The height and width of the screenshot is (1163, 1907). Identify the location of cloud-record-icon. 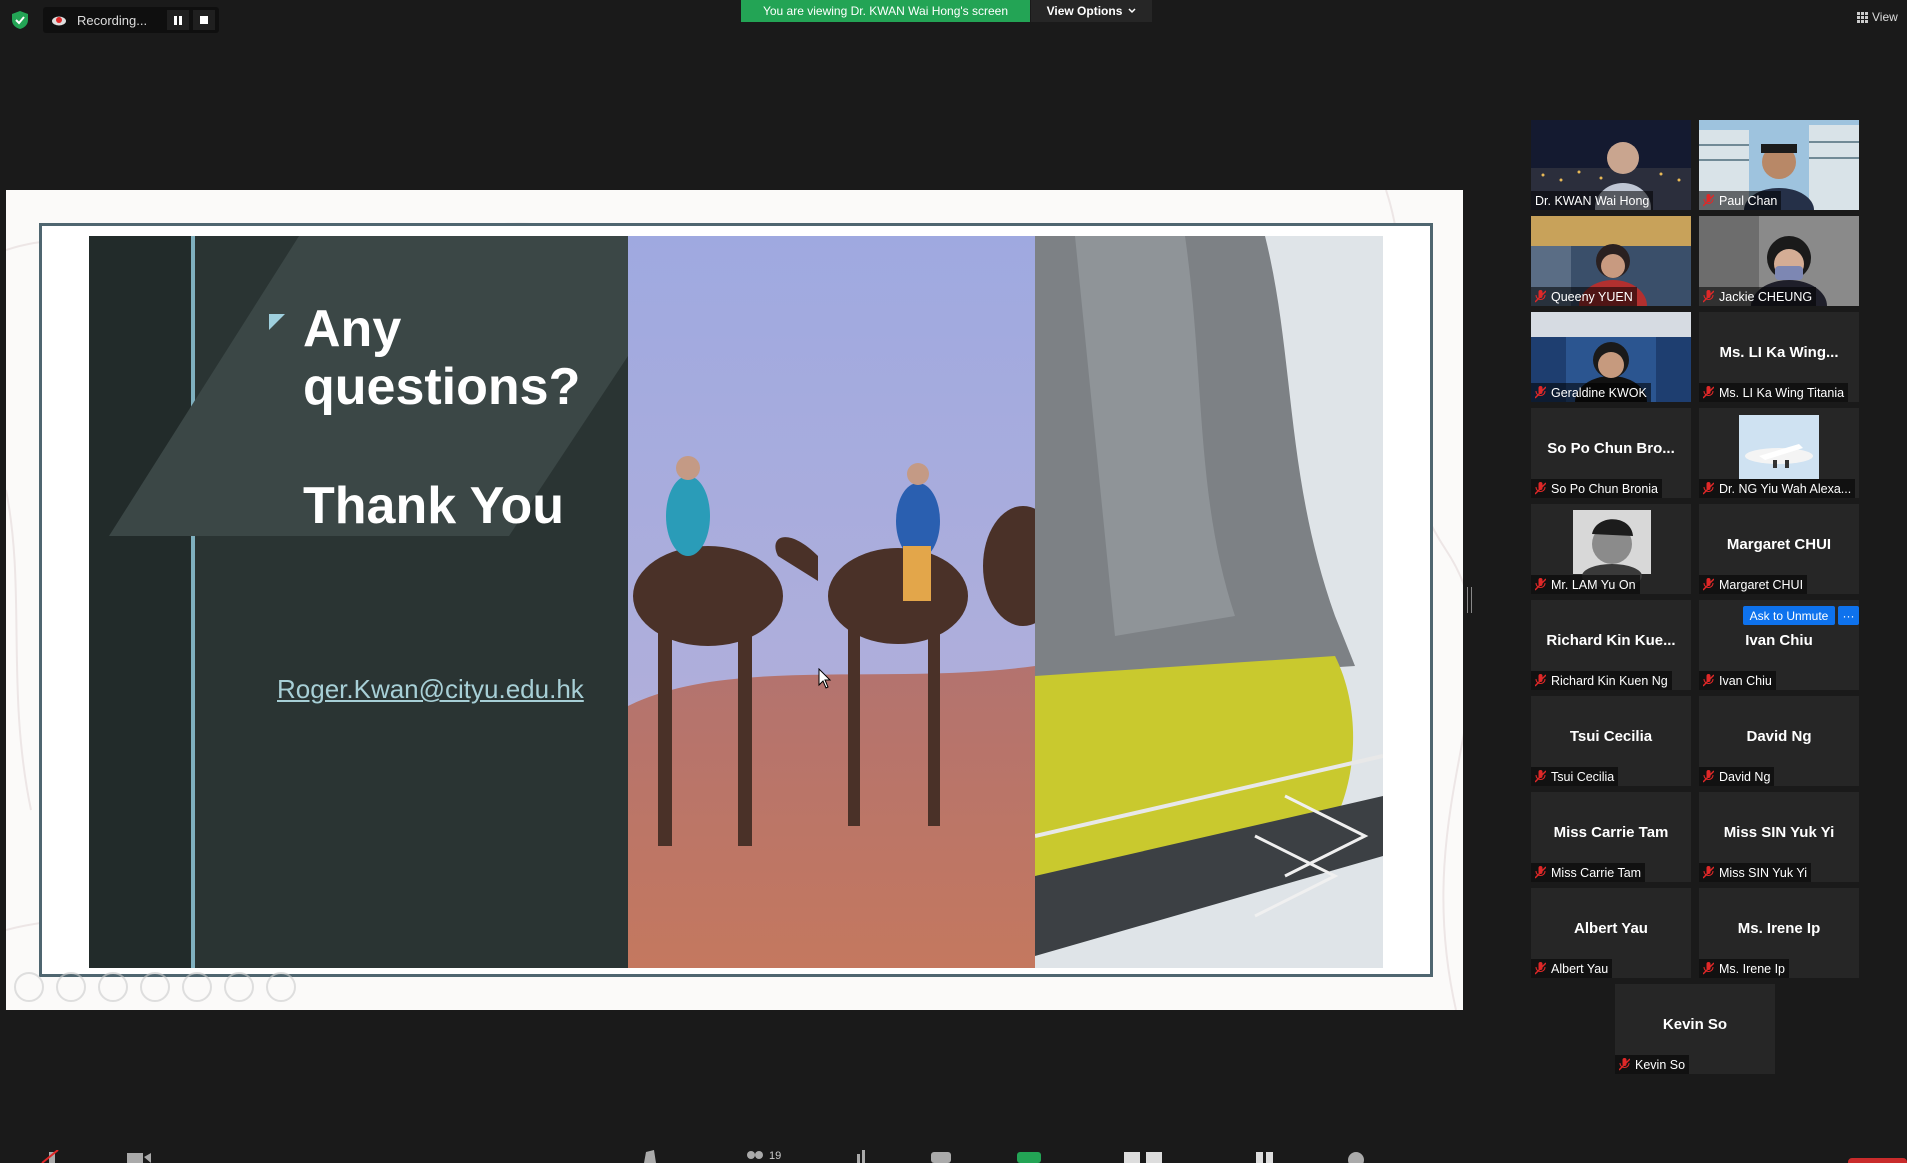
(59, 21).